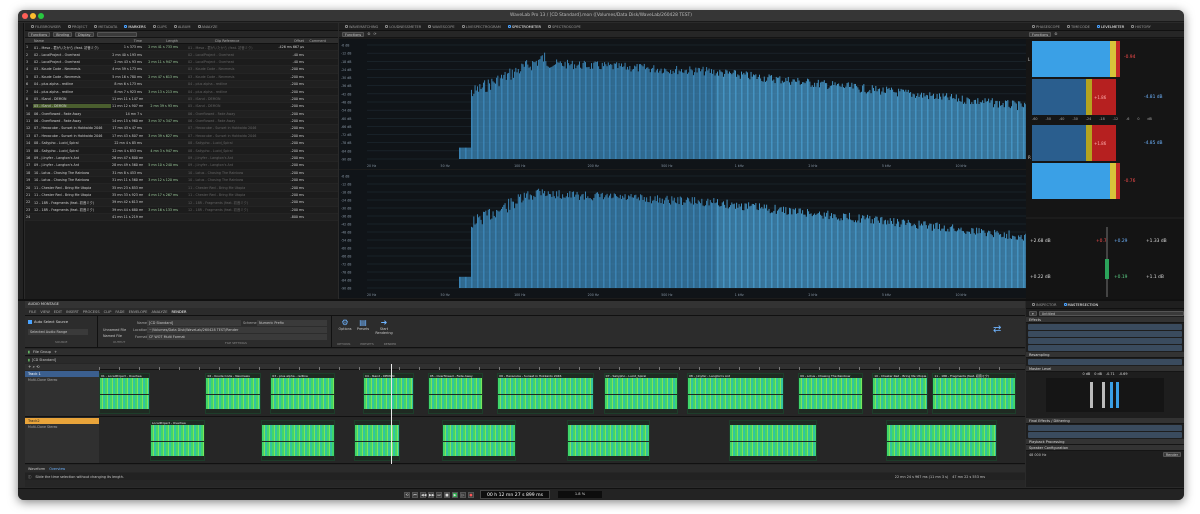  What do you see at coordinates (997, 329) in the screenshot?
I see `collapse-ribbon-icon: ⇄` at bounding box center [997, 329].